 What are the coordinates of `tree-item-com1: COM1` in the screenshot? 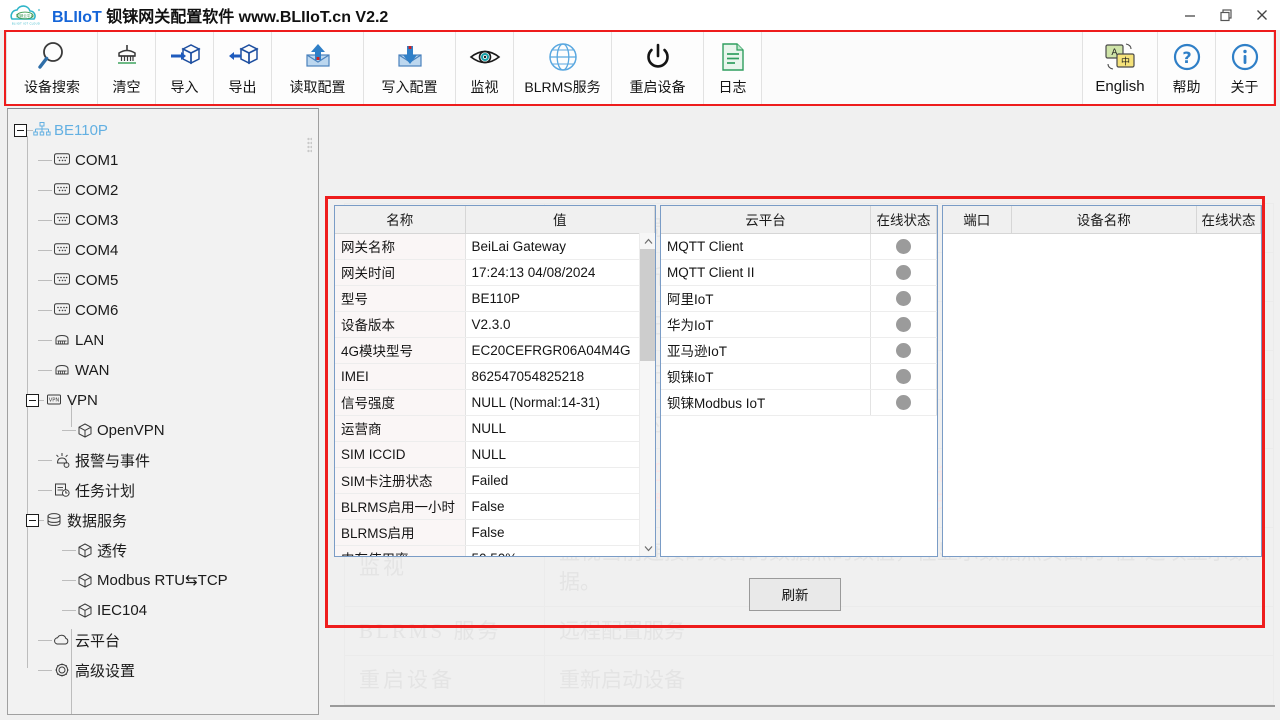 It's located at (166, 160).